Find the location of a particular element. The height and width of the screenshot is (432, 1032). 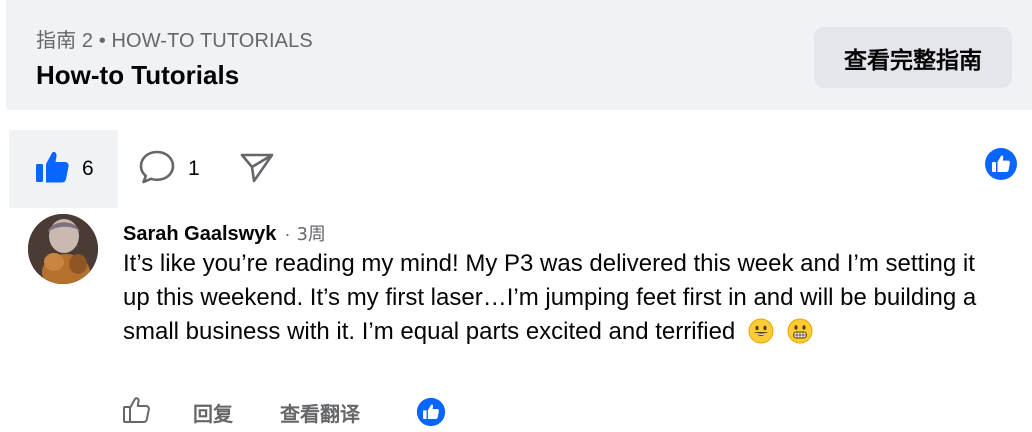

like-count: 6 is located at coordinates (88, 168).